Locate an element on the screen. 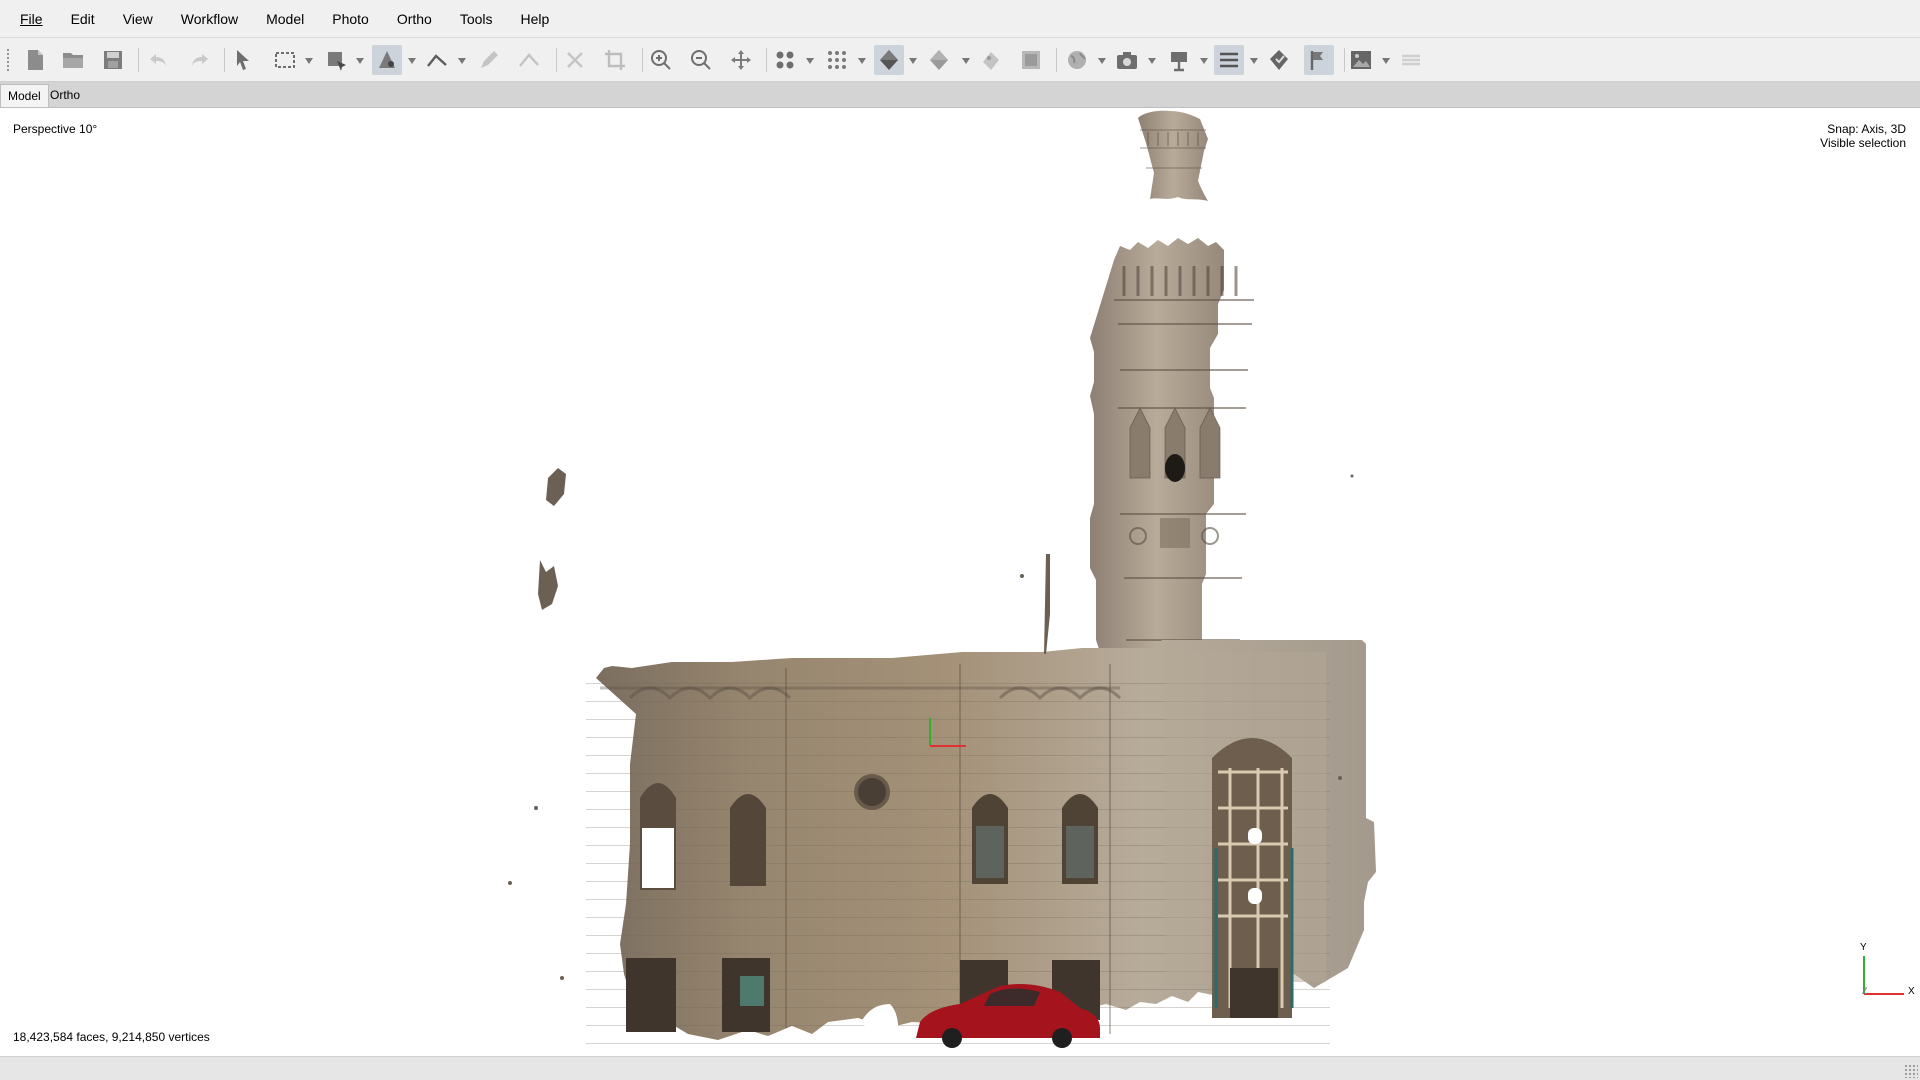 The image size is (1920, 1080). flag-icon is located at coordinates (1319, 60).